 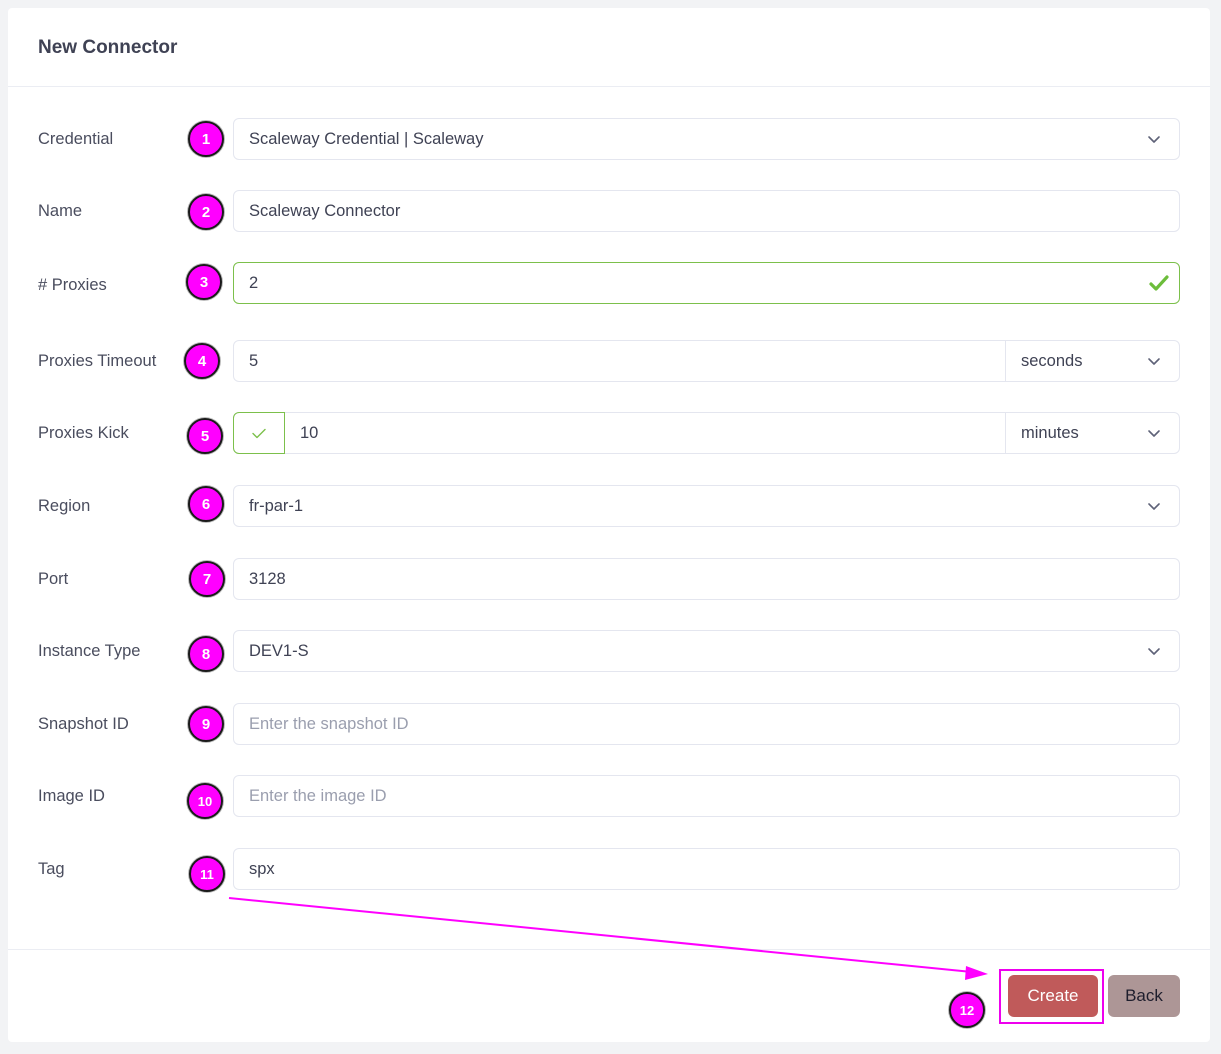 What do you see at coordinates (645, 433) in the screenshot?
I see `proxies-kick-input: 10` at bounding box center [645, 433].